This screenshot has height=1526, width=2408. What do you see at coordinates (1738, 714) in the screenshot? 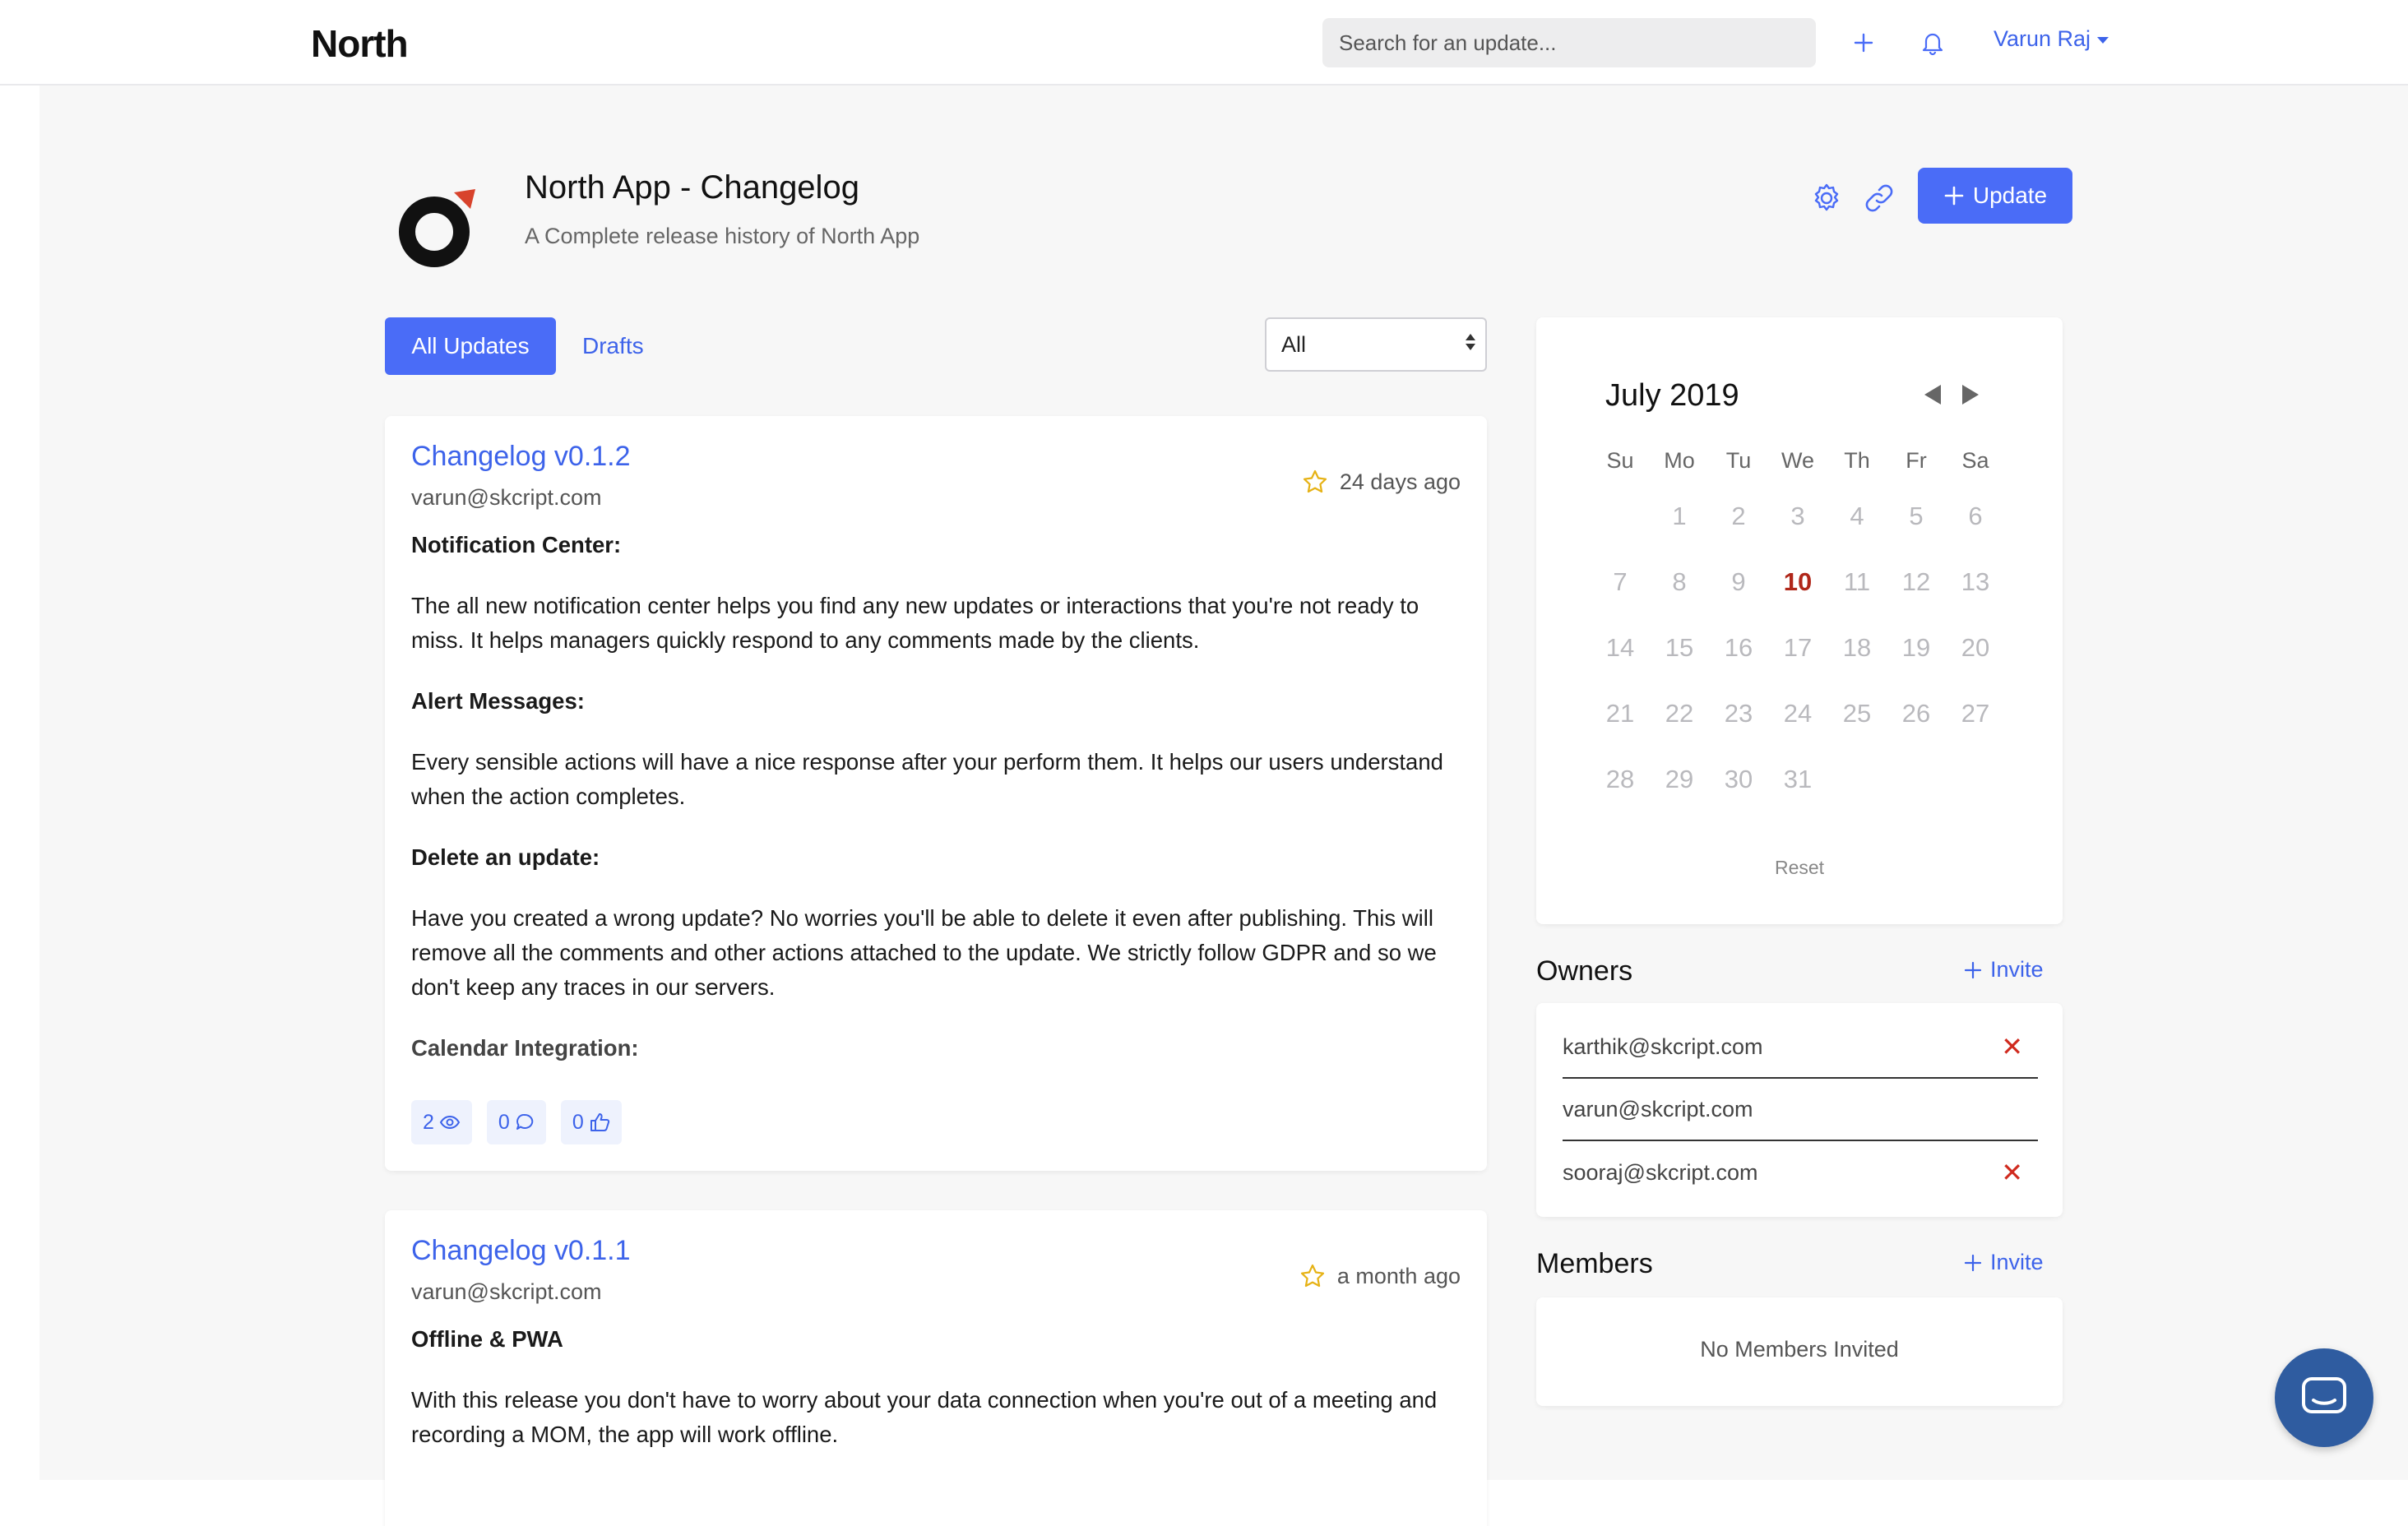
I see `calendar-day: 23` at bounding box center [1738, 714].